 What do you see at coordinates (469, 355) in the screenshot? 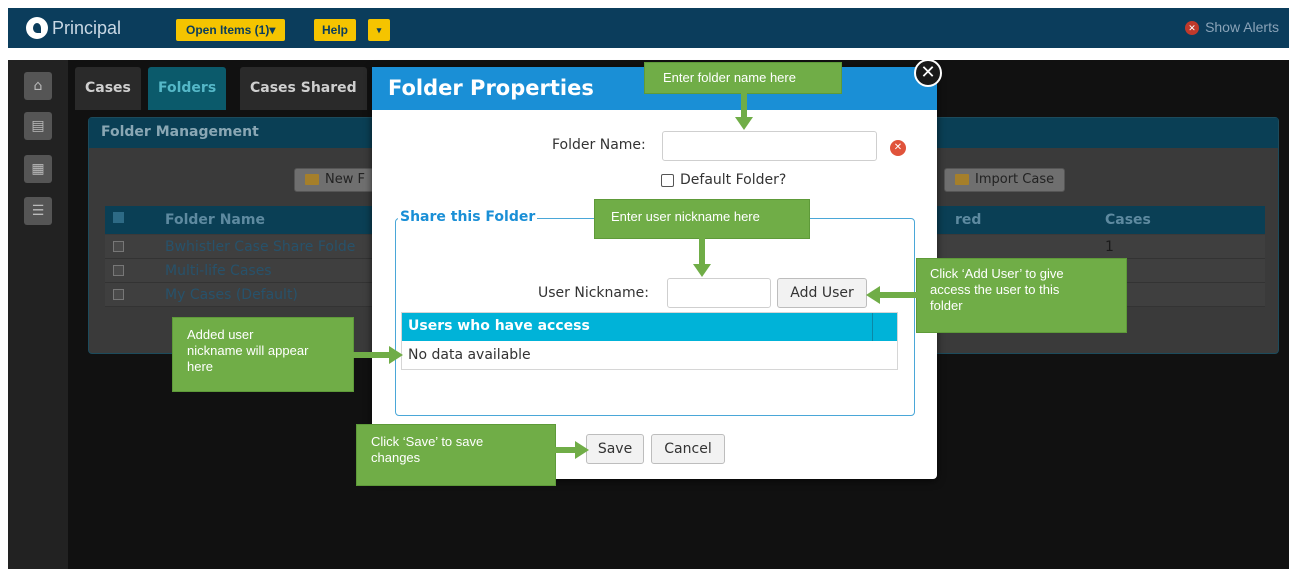
I see `access-empty-message: No data available` at bounding box center [469, 355].